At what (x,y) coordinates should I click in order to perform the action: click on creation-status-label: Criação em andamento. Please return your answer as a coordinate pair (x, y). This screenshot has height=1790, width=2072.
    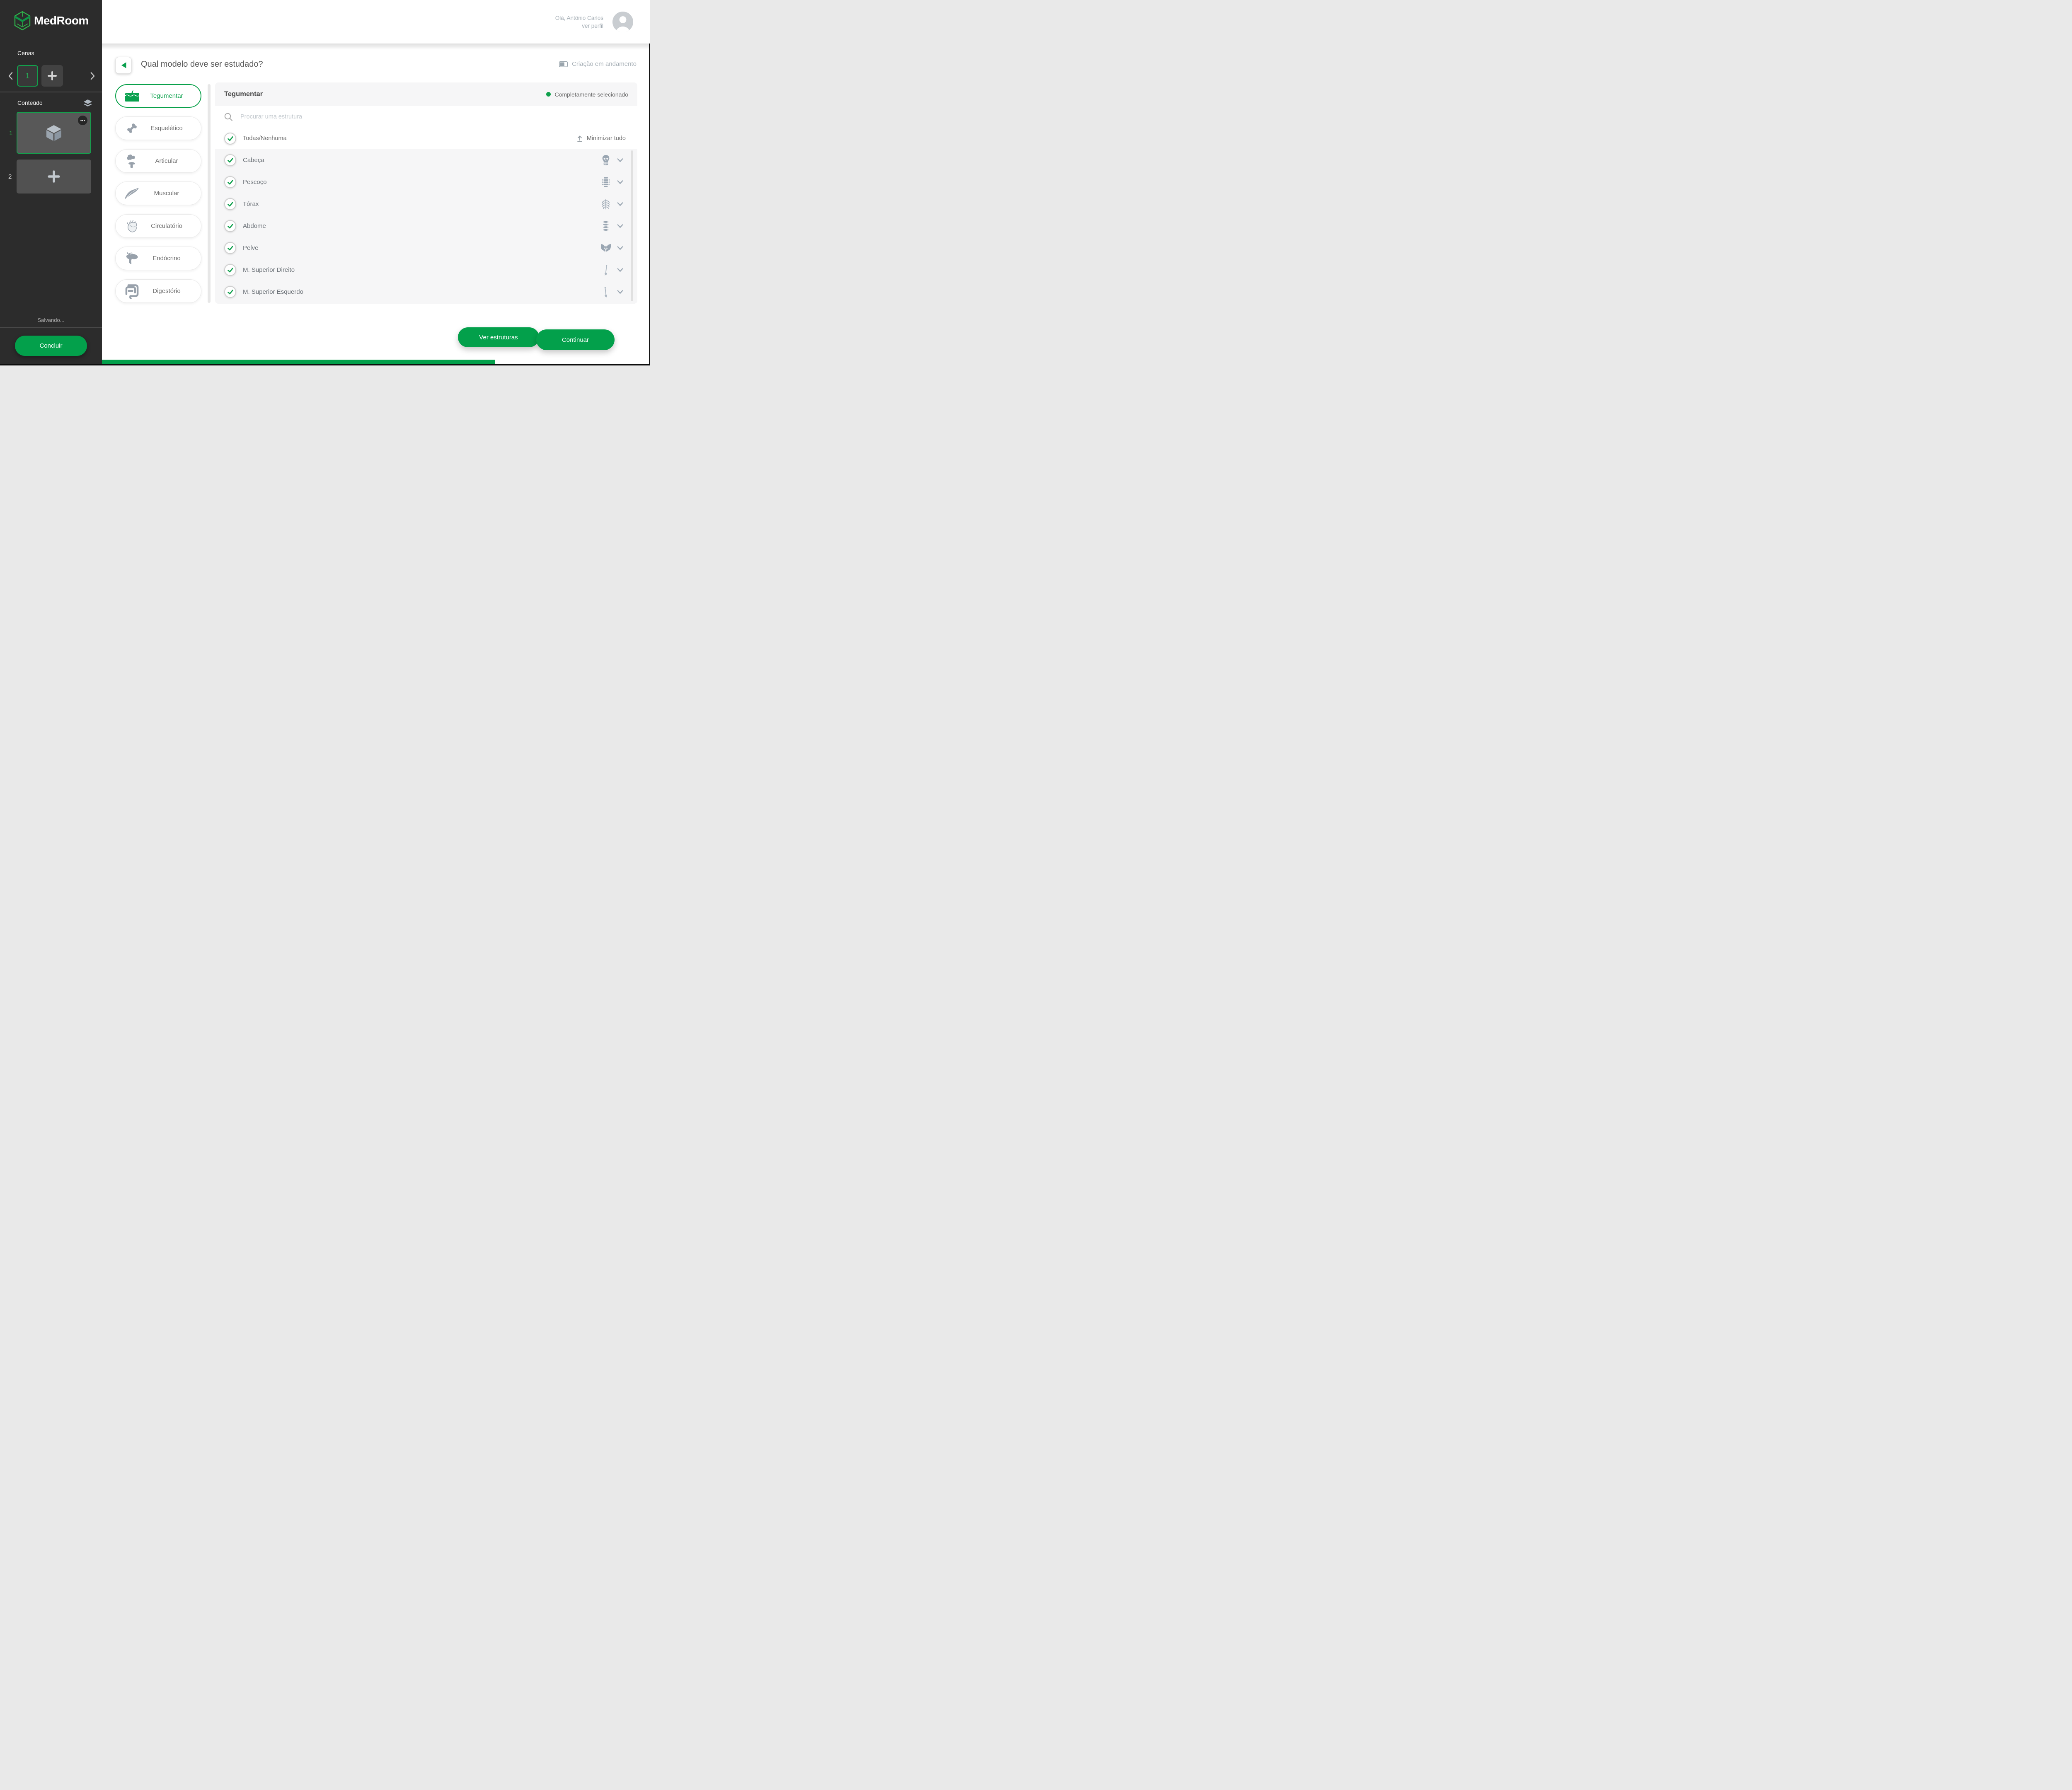
    Looking at the image, I should click on (604, 64).